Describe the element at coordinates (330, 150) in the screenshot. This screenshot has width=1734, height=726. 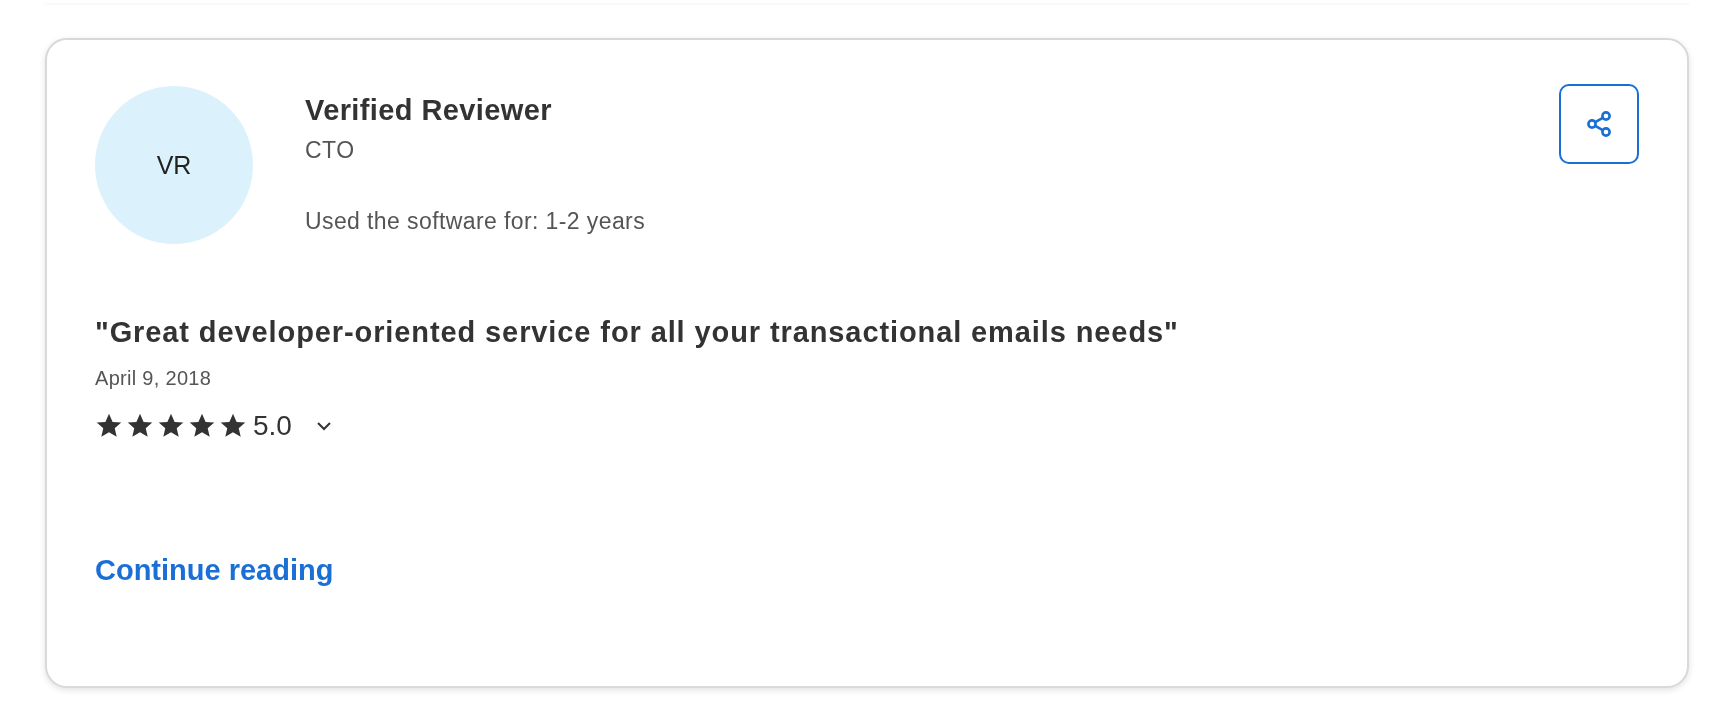
I see `reviewer-role: CTO` at that location.